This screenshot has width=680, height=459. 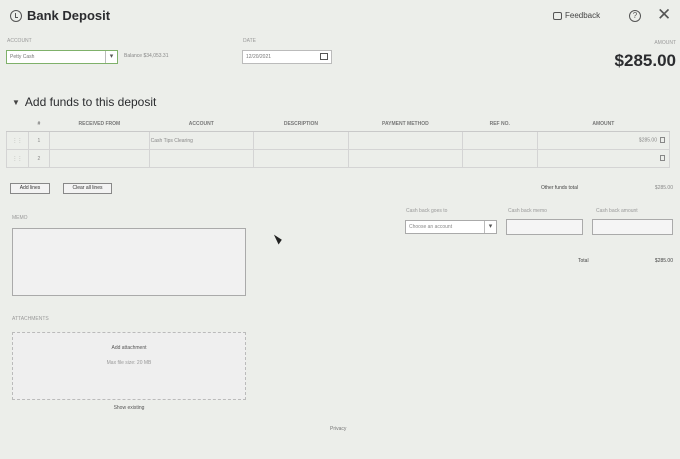 What do you see at coordinates (278, 238) in the screenshot?
I see `mouse-cursor-icon` at bounding box center [278, 238].